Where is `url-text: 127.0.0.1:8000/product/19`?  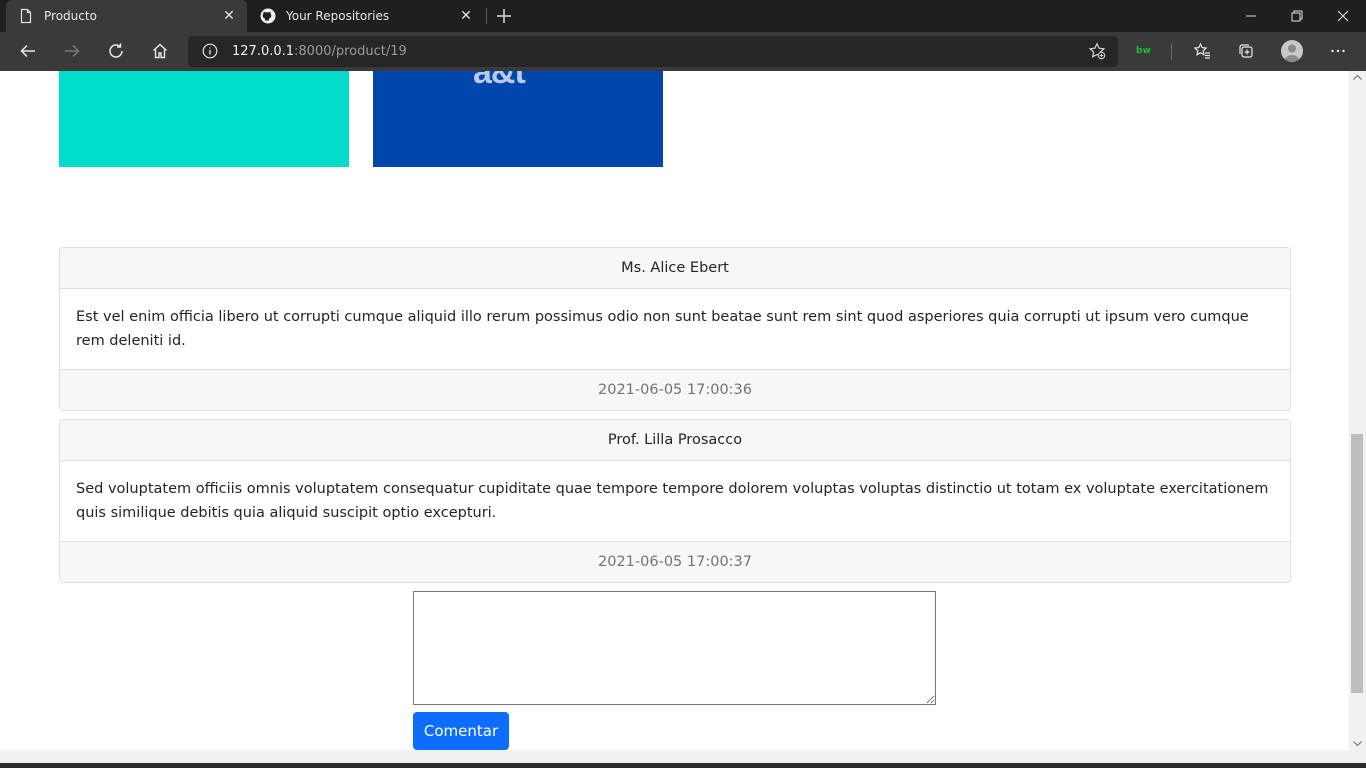 url-text: 127.0.0.1:8000/product/19 is located at coordinates (319, 51).